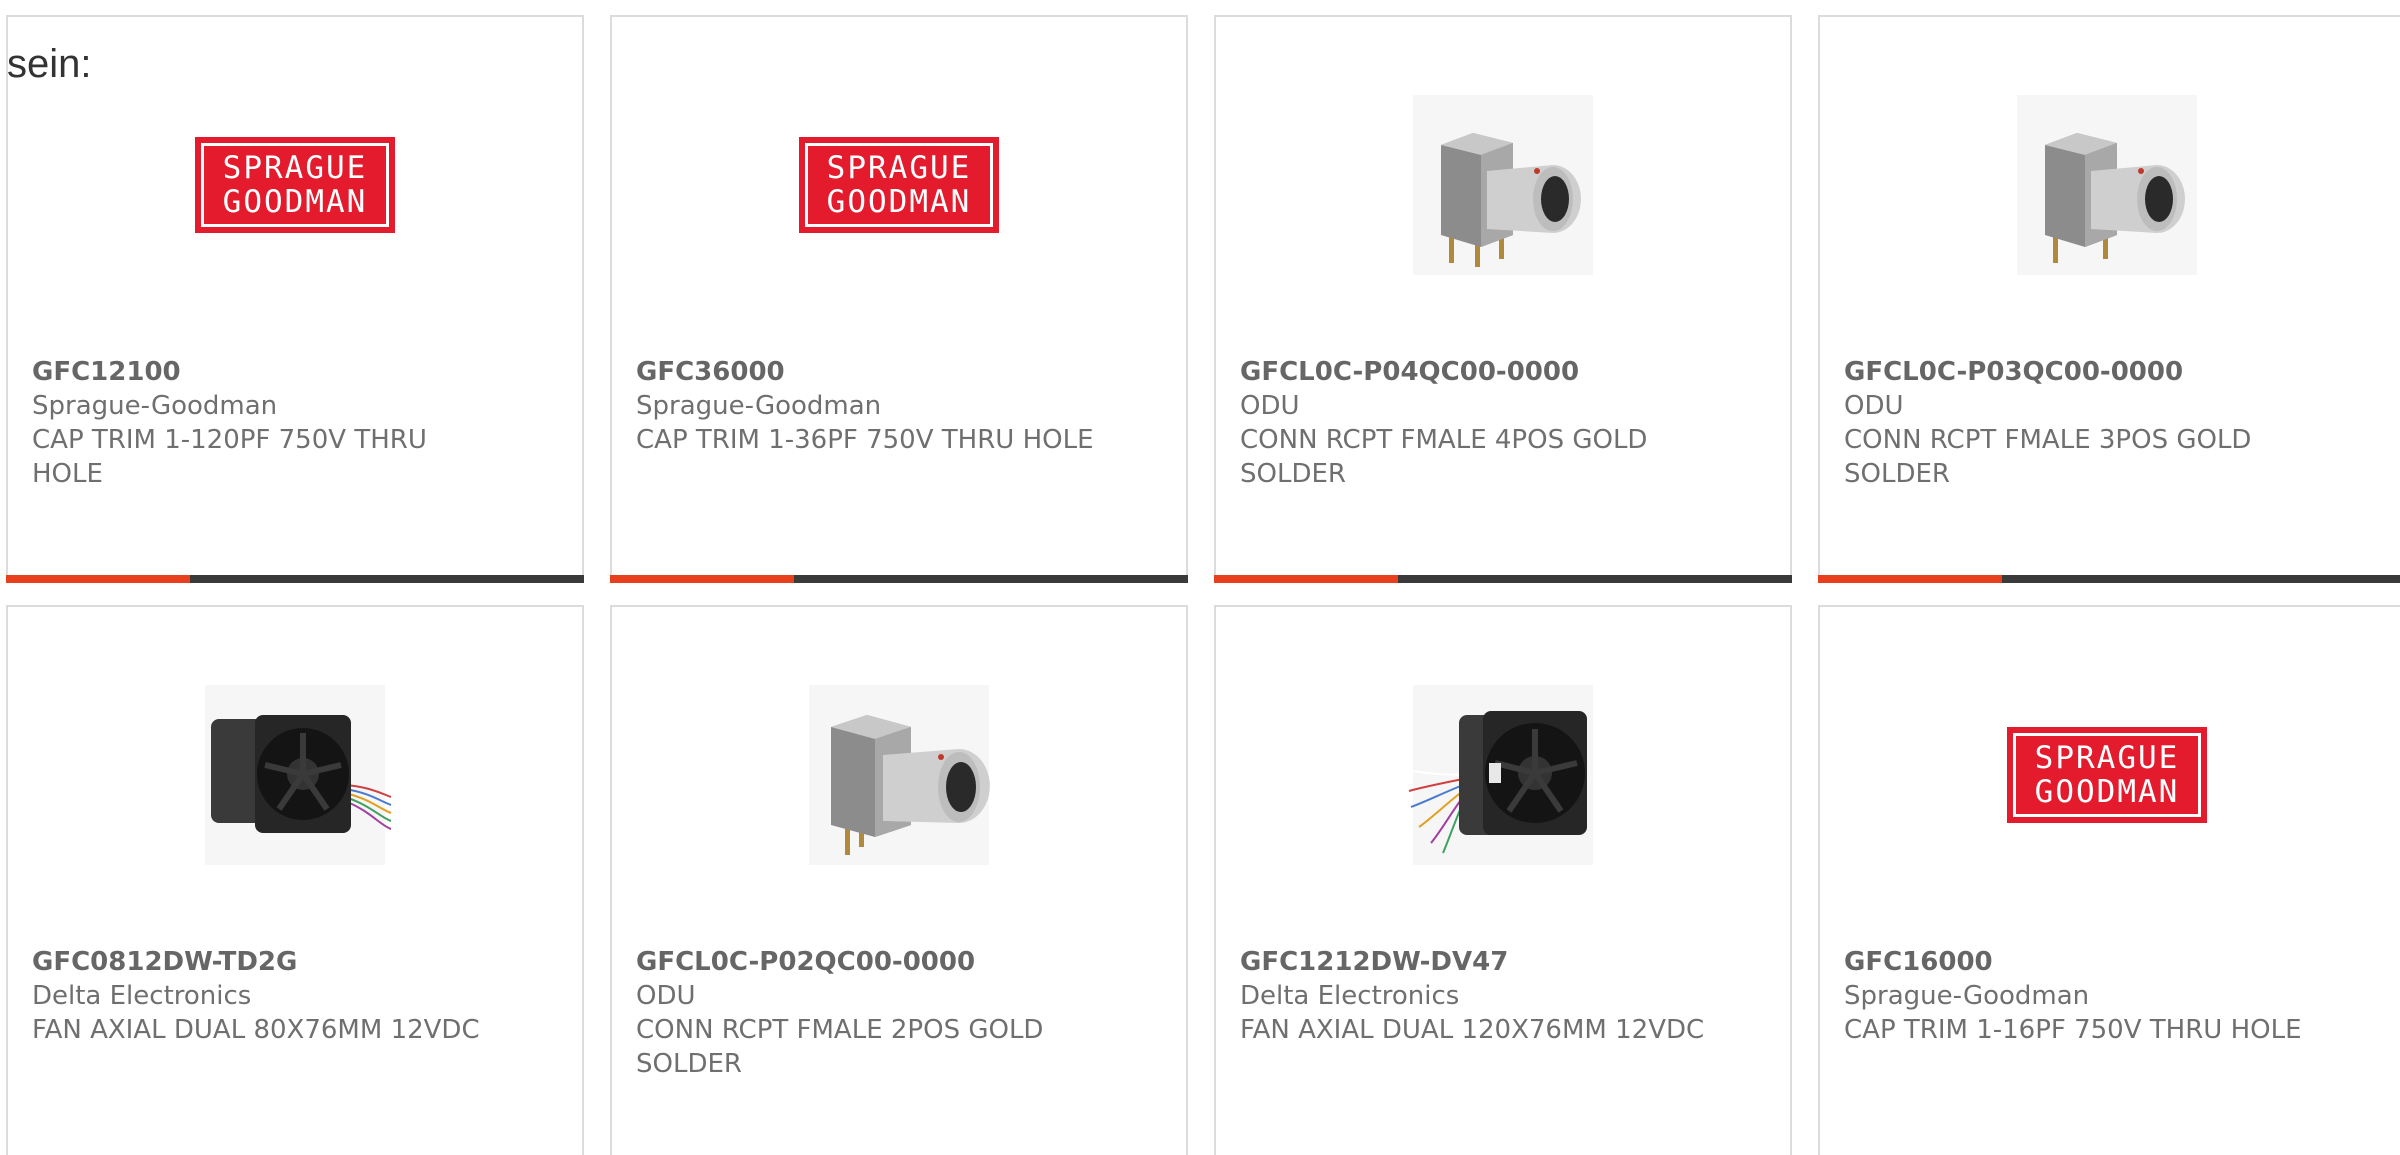 The width and height of the screenshot is (2400, 1155). What do you see at coordinates (871, 372) in the screenshot?
I see `part-number: GFC36000` at bounding box center [871, 372].